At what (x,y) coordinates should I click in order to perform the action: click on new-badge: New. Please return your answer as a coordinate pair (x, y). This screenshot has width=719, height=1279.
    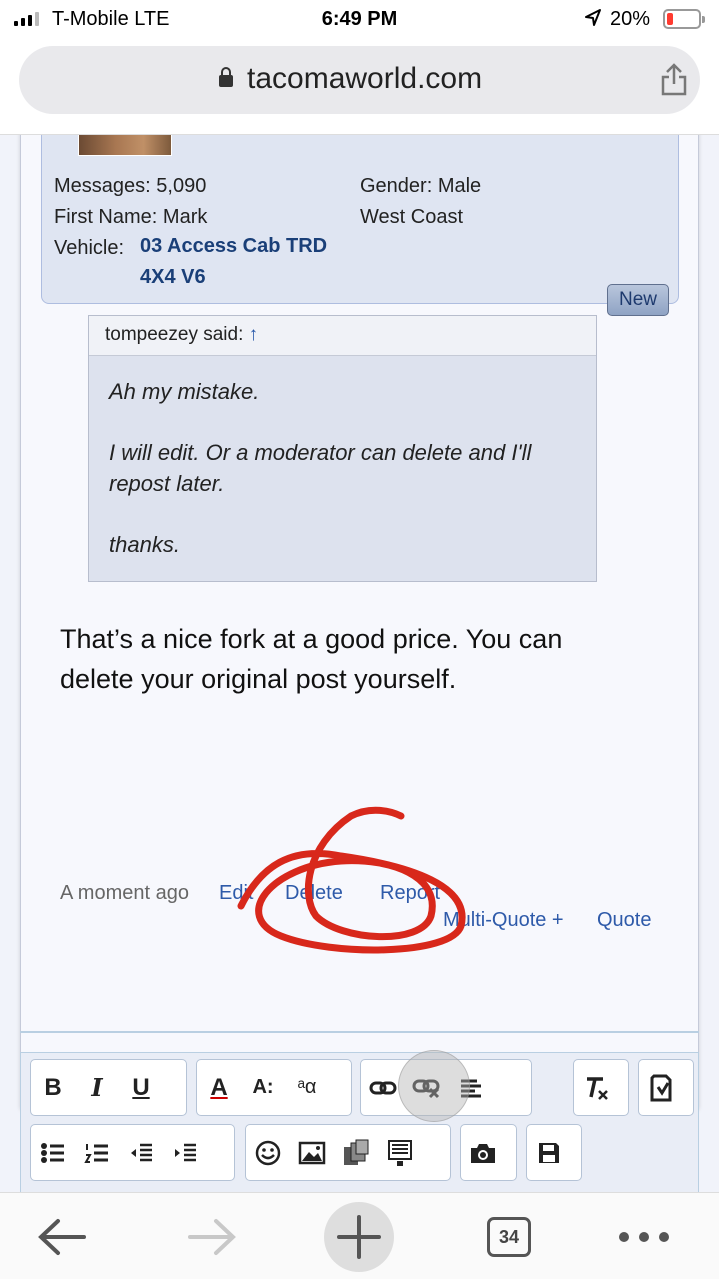
    Looking at the image, I should click on (638, 300).